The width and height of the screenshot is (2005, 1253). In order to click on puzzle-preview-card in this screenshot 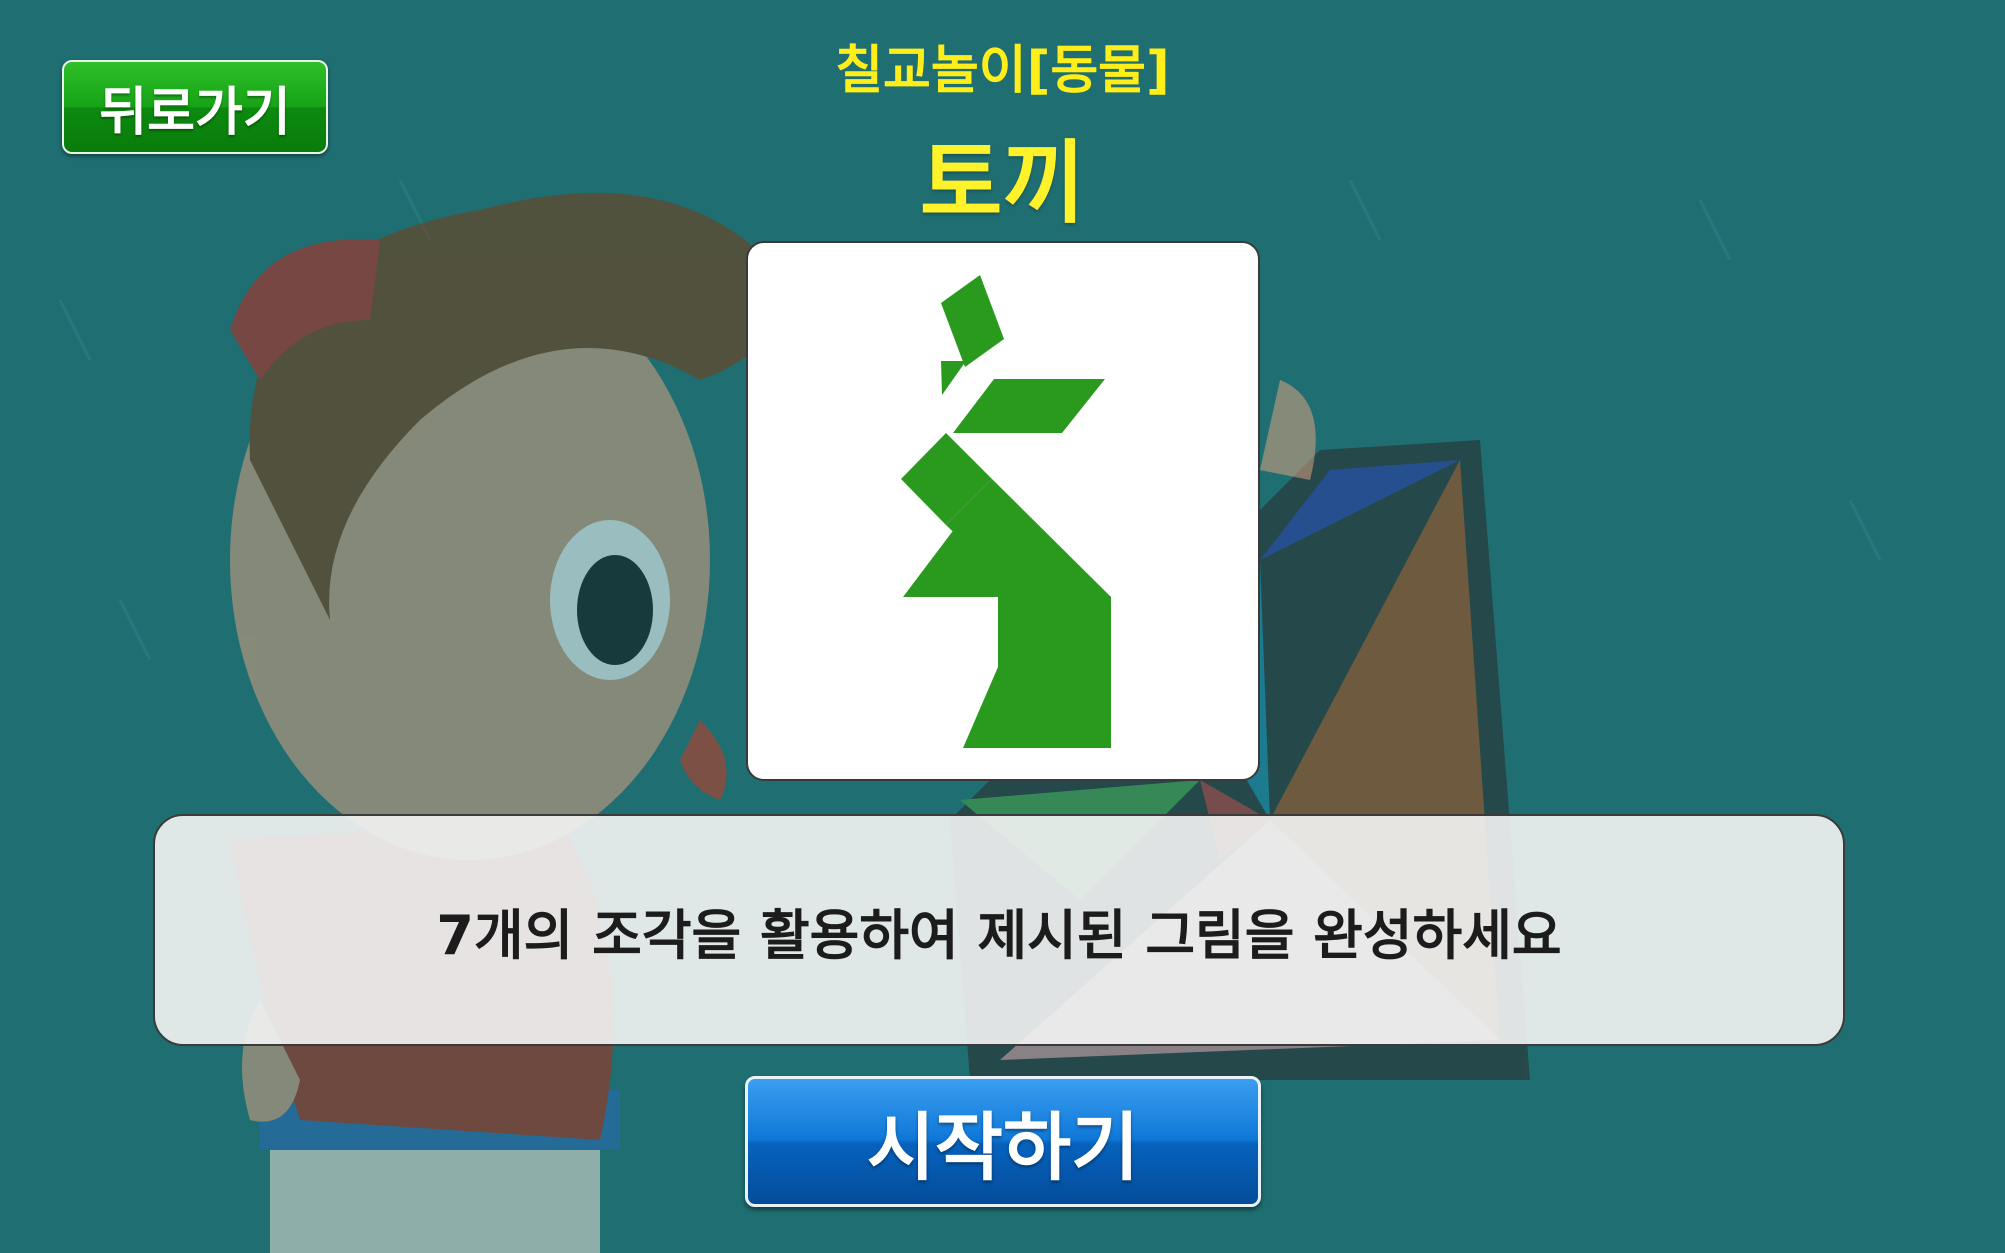, I will do `click(1003, 511)`.